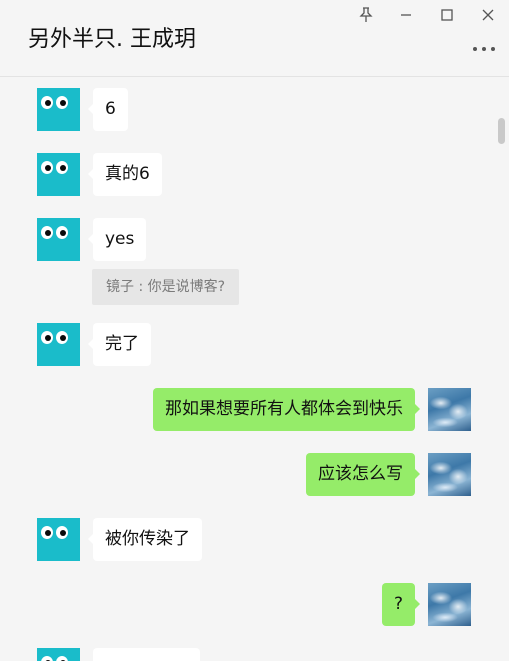 The width and height of the screenshot is (509, 661). Describe the element at coordinates (501, 131) in the screenshot. I see `scrollbar-thumb` at that location.